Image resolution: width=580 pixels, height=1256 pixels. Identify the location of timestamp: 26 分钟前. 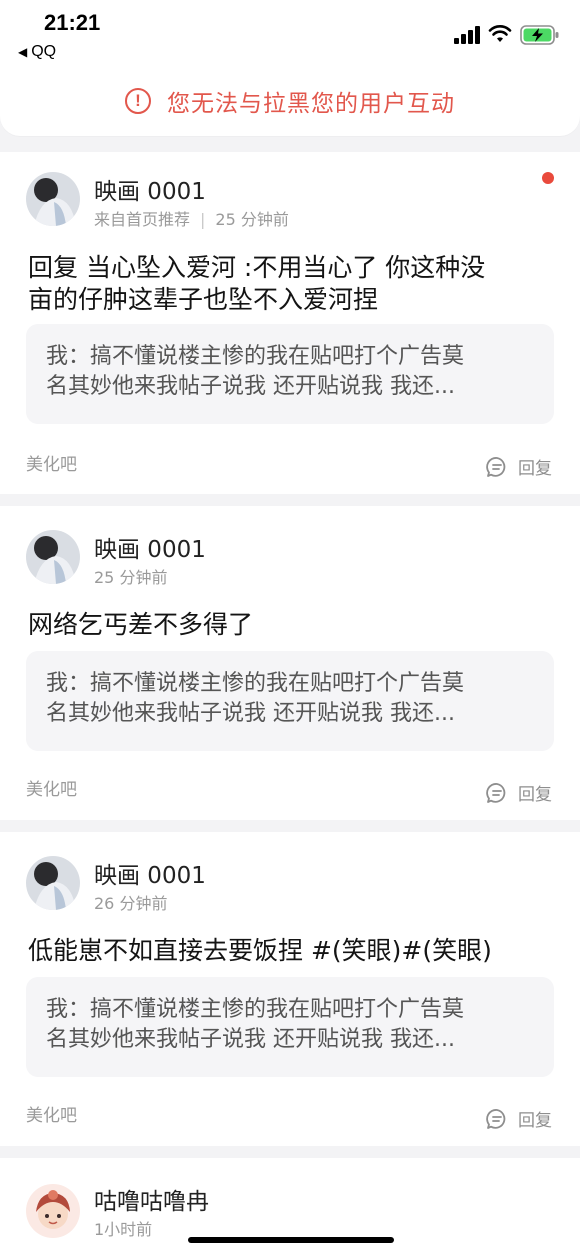
(131, 903).